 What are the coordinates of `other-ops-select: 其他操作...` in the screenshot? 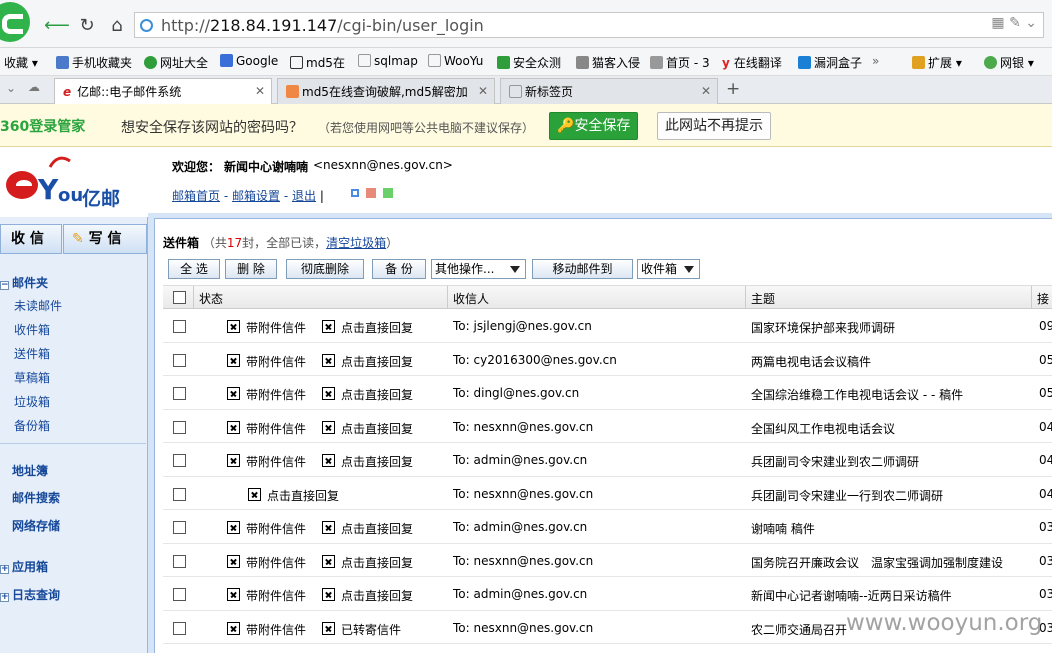 It's located at (478, 269).